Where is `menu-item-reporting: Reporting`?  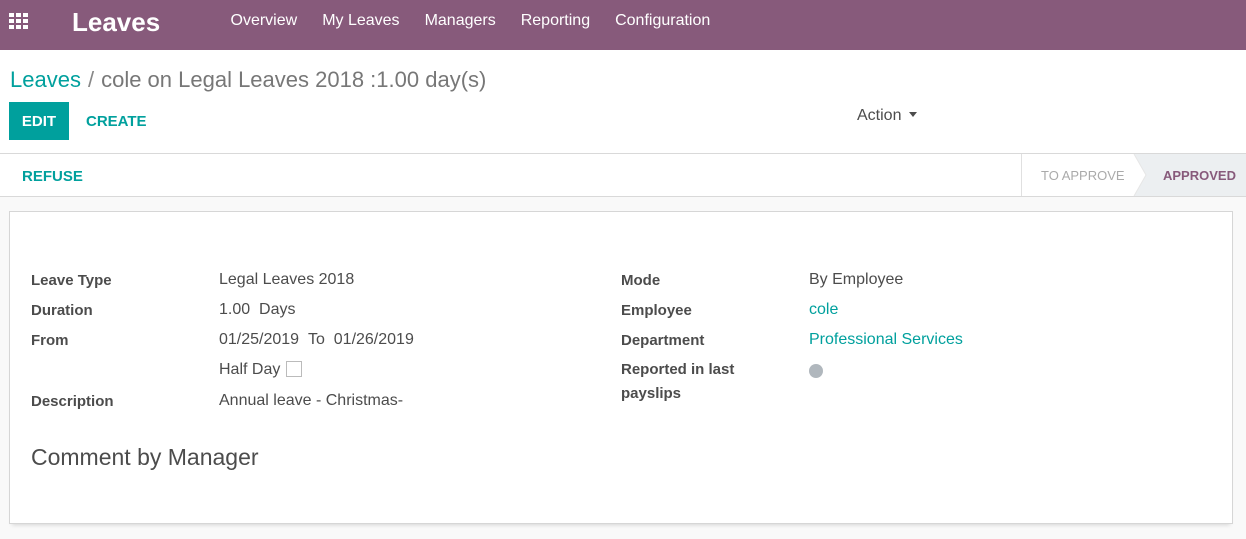 menu-item-reporting: Reporting is located at coordinates (555, 22).